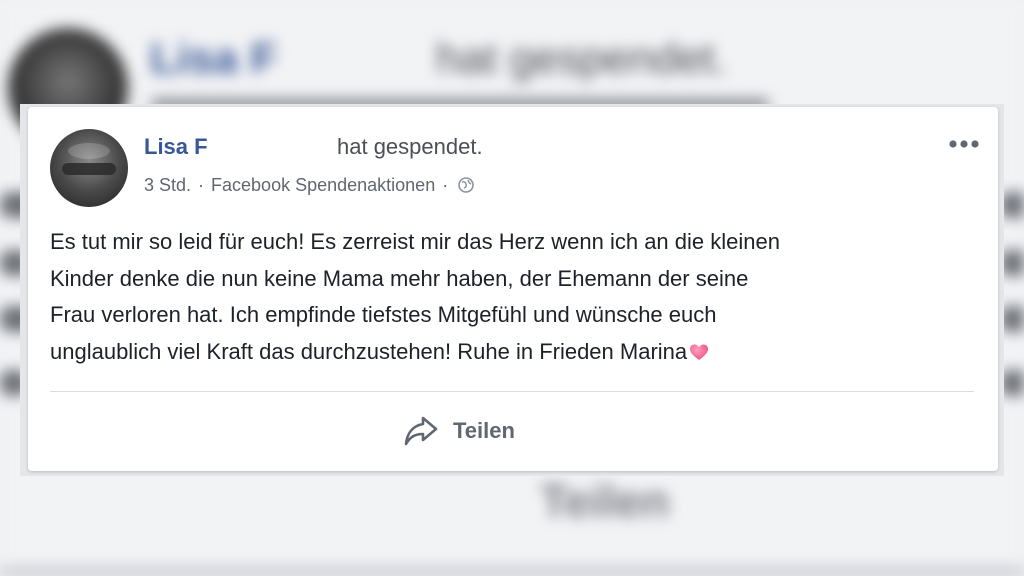  Describe the element at coordinates (466, 185) in the screenshot. I see `globe-icon` at that location.